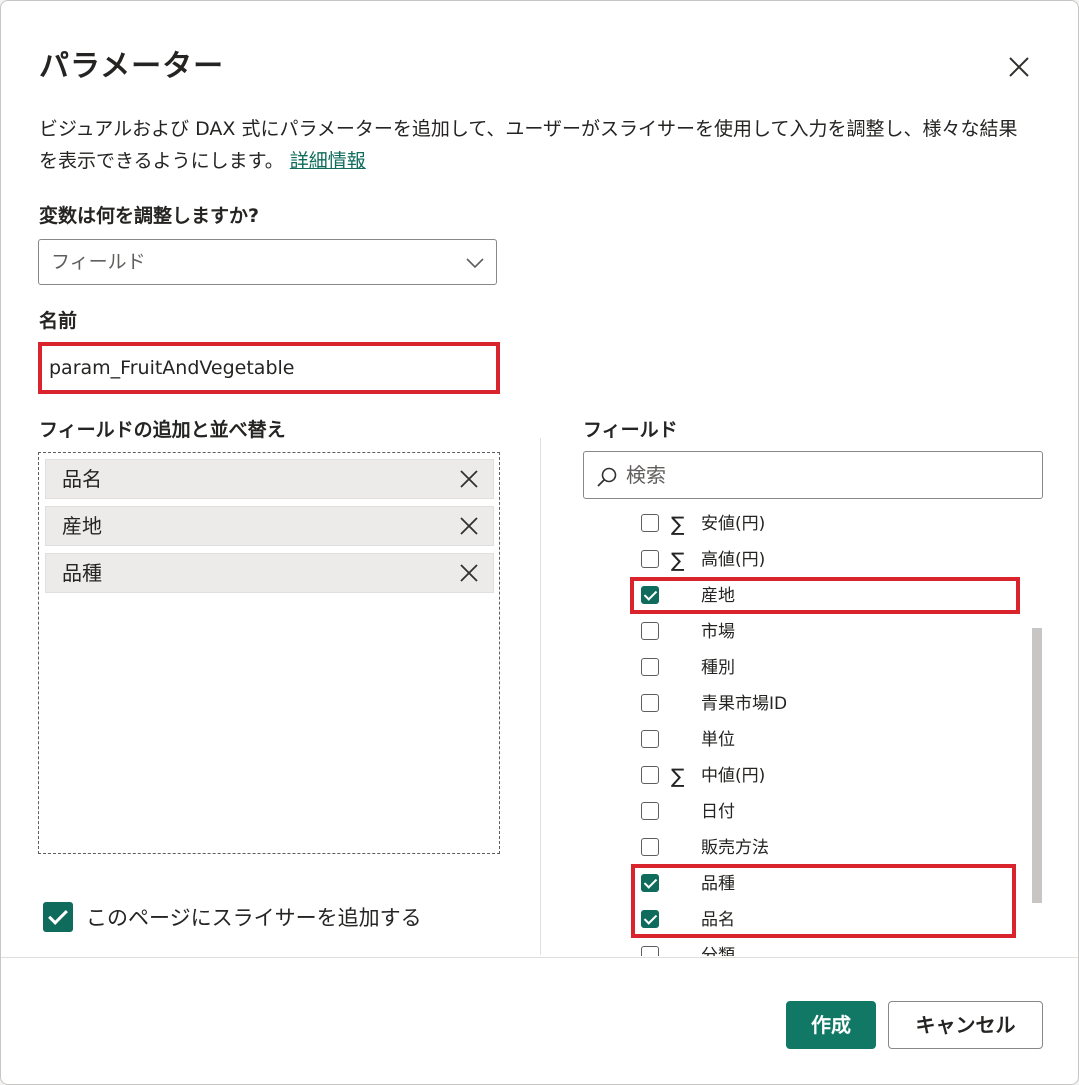  I want to click on selected-field-chip: 品名, so click(269, 479).